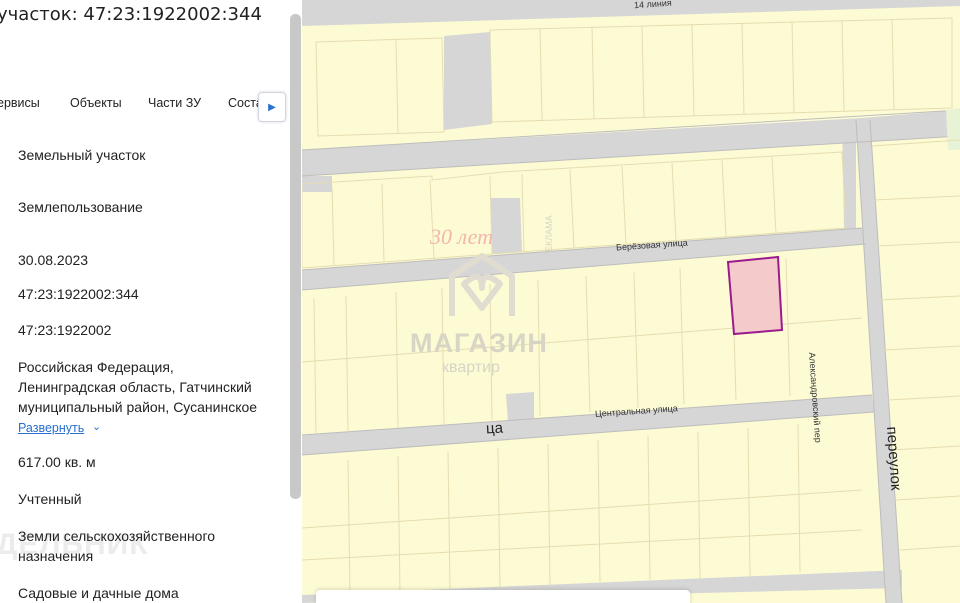 The image size is (960, 603). I want to click on house-heart-icon, so click(482, 284).